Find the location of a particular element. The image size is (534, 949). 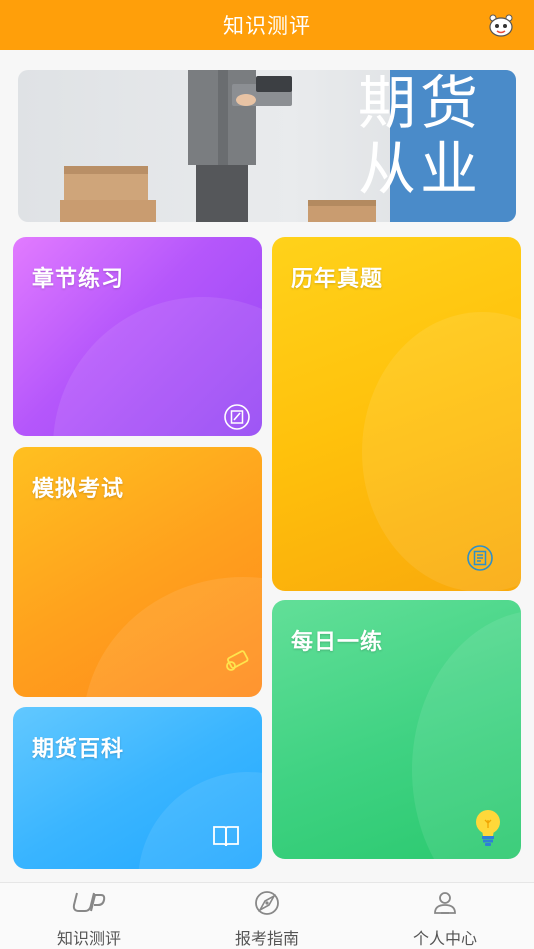

card-mock-exam: 模拟考试 is located at coordinates (137, 572).